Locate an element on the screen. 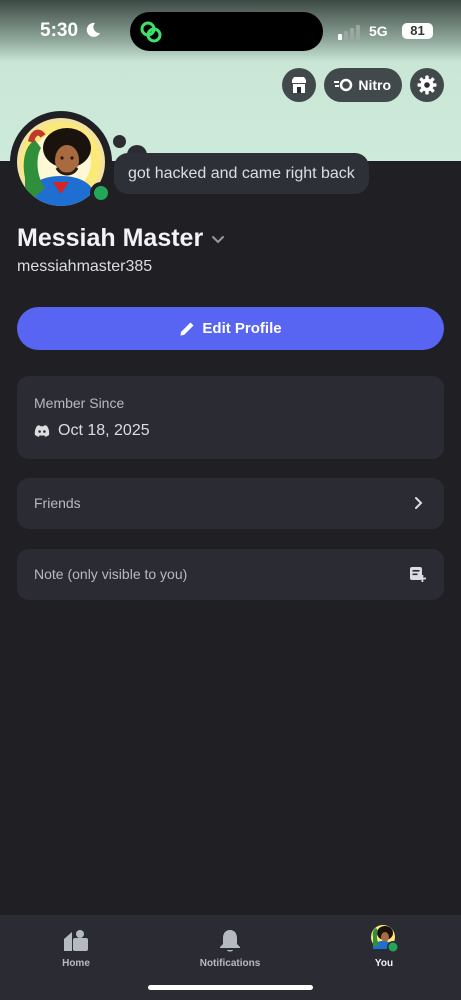 The width and height of the screenshot is (461, 1000). settings-button is located at coordinates (427, 85).